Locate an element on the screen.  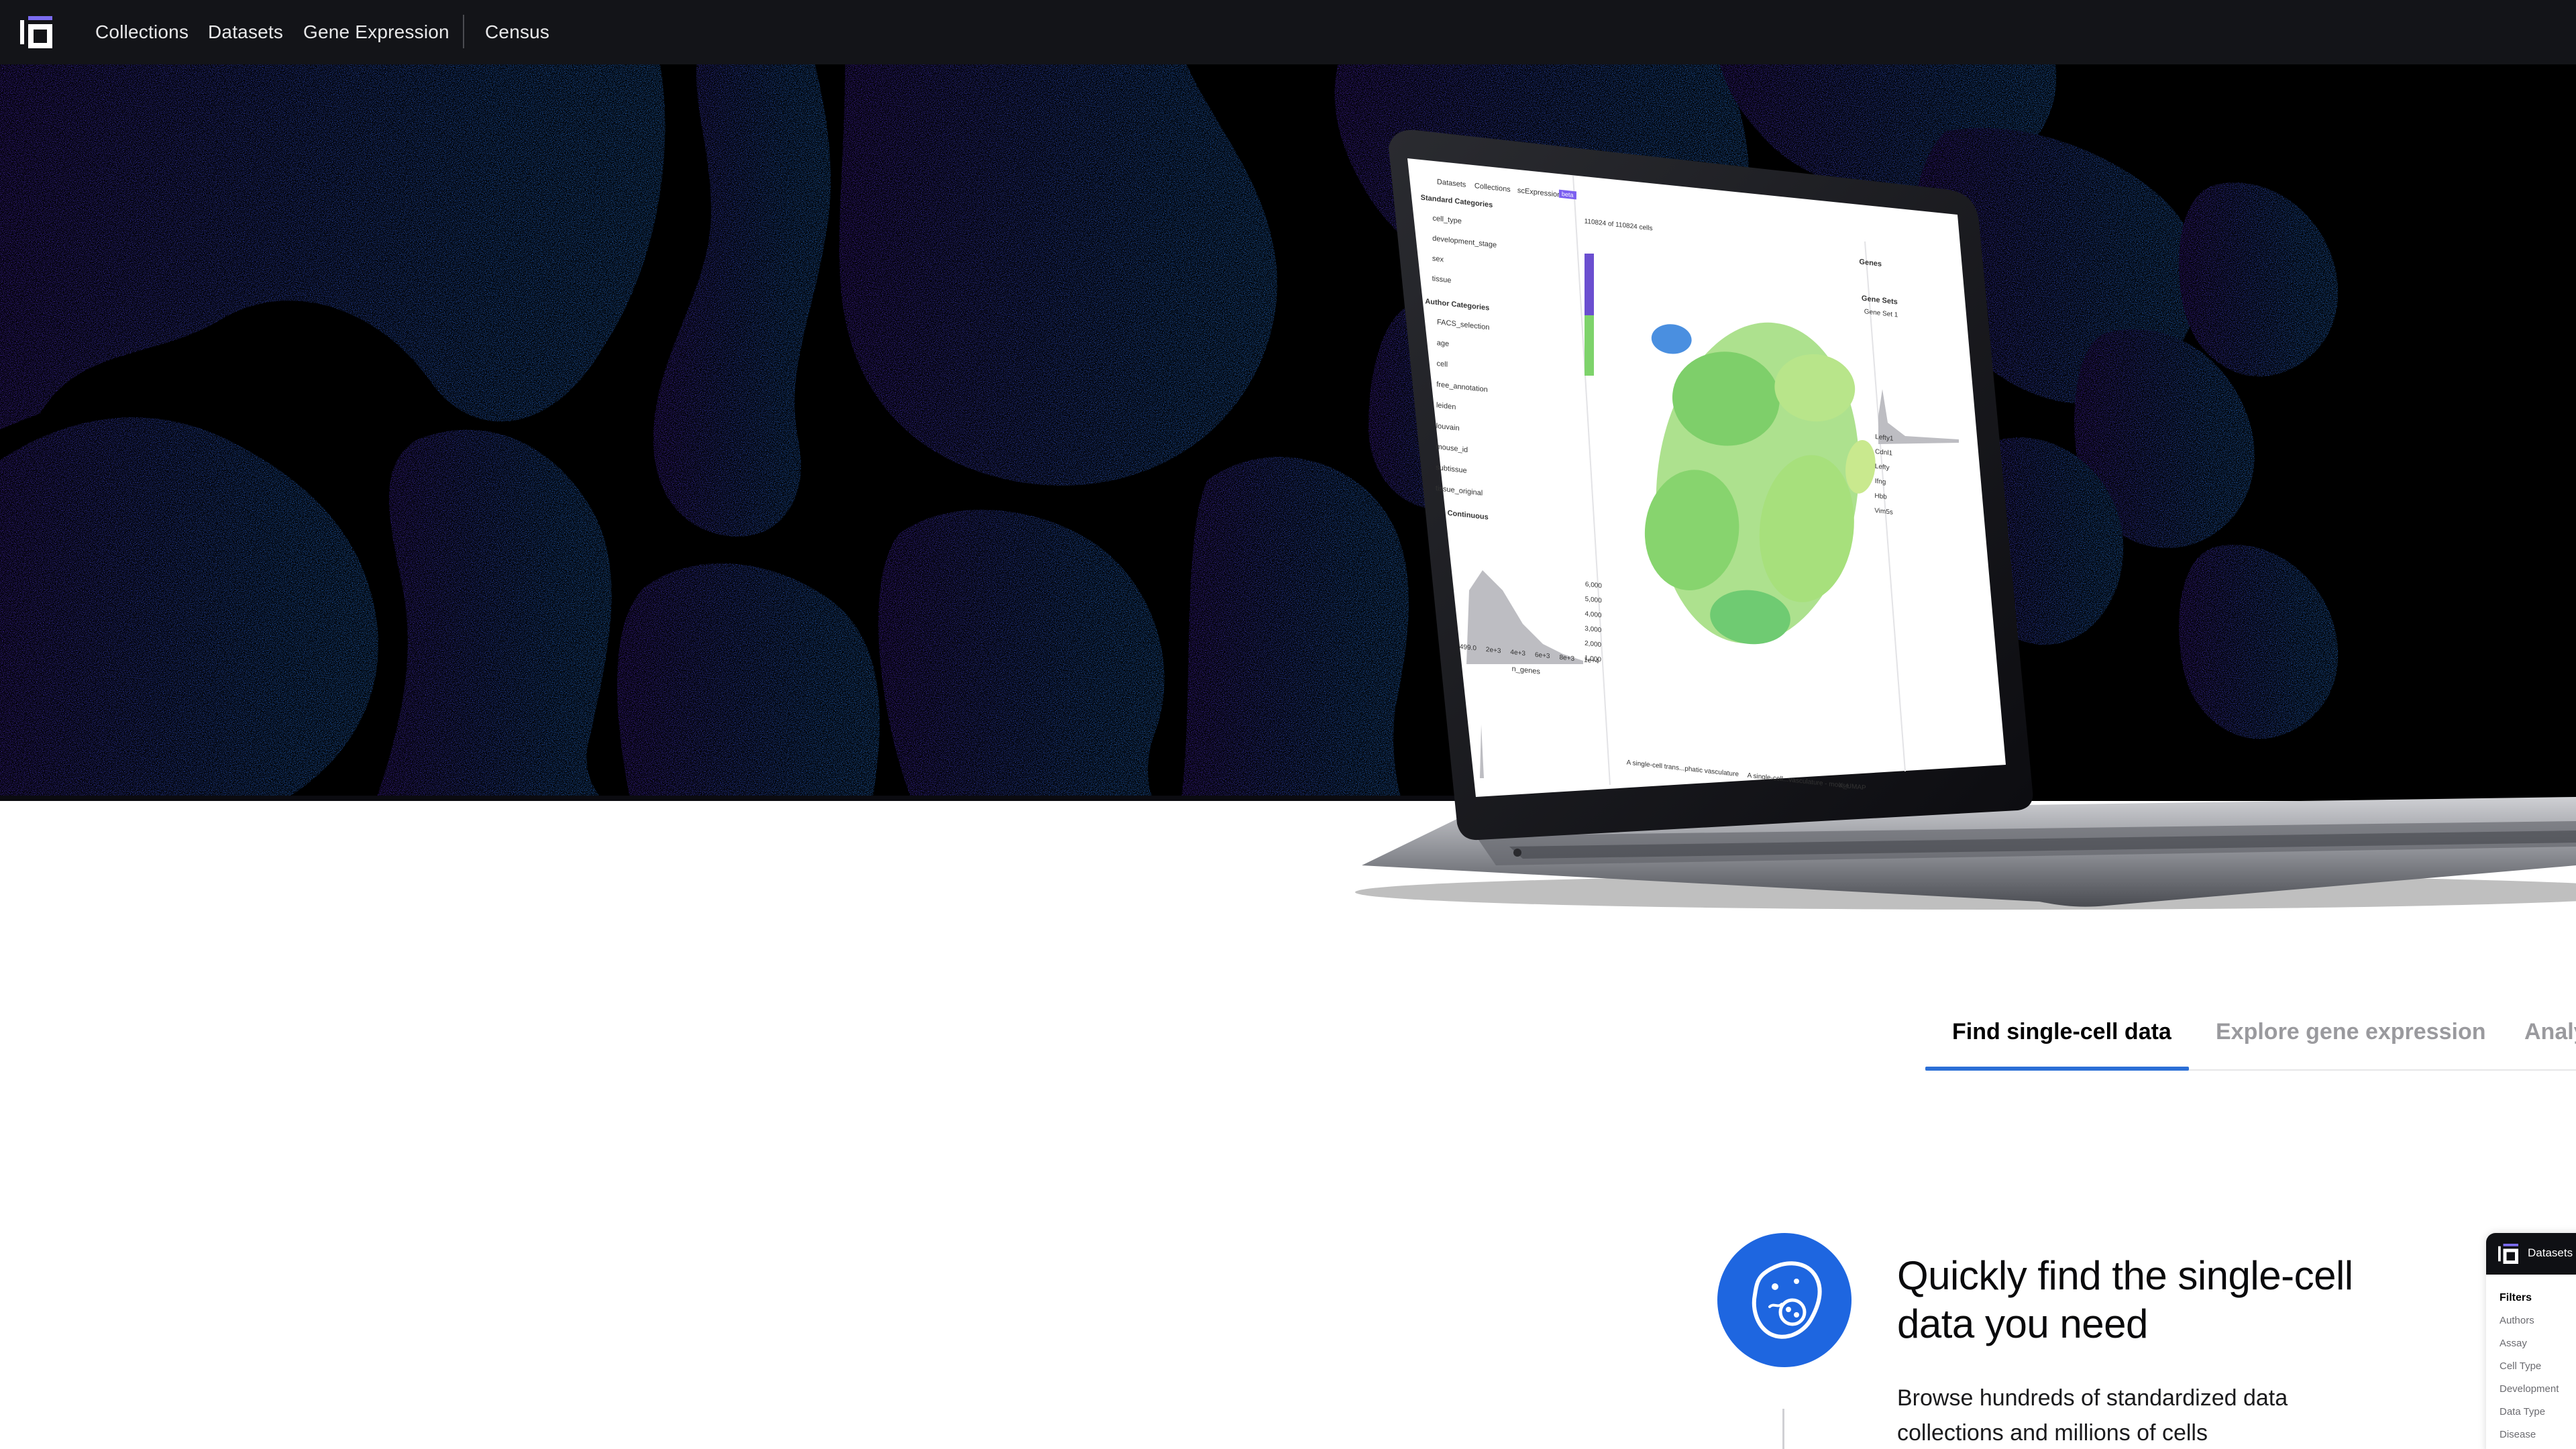
screen-histogram-tick: 499.0 is located at coordinates (1468, 648).